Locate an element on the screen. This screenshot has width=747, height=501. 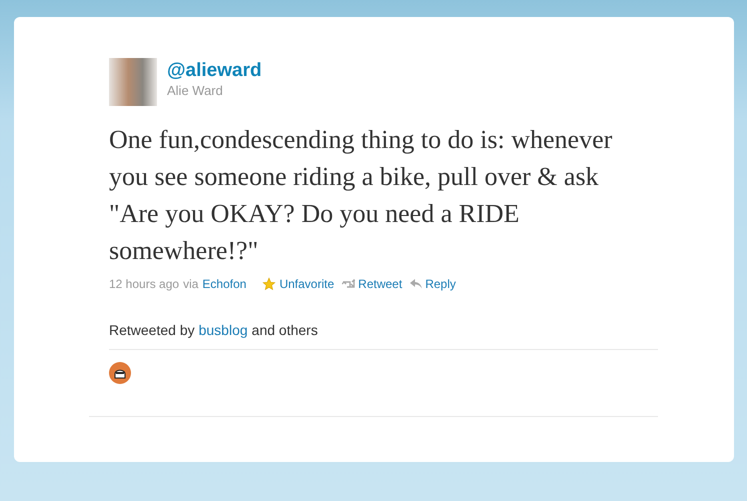
user-handle-link: @alieward is located at coordinates (214, 71).